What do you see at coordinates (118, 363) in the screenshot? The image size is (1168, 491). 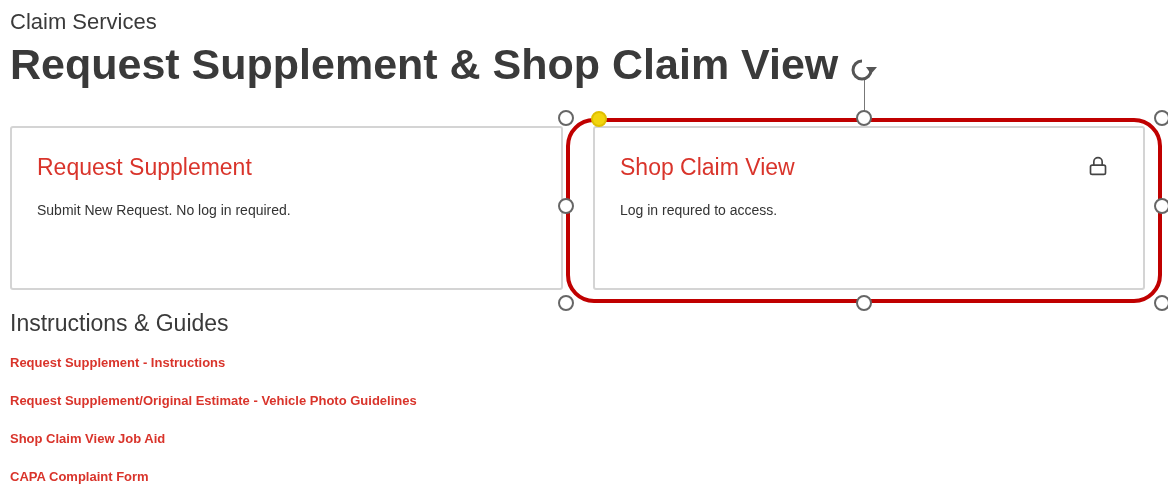 I see `guide-link: Request Supplement - Instructions` at bounding box center [118, 363].